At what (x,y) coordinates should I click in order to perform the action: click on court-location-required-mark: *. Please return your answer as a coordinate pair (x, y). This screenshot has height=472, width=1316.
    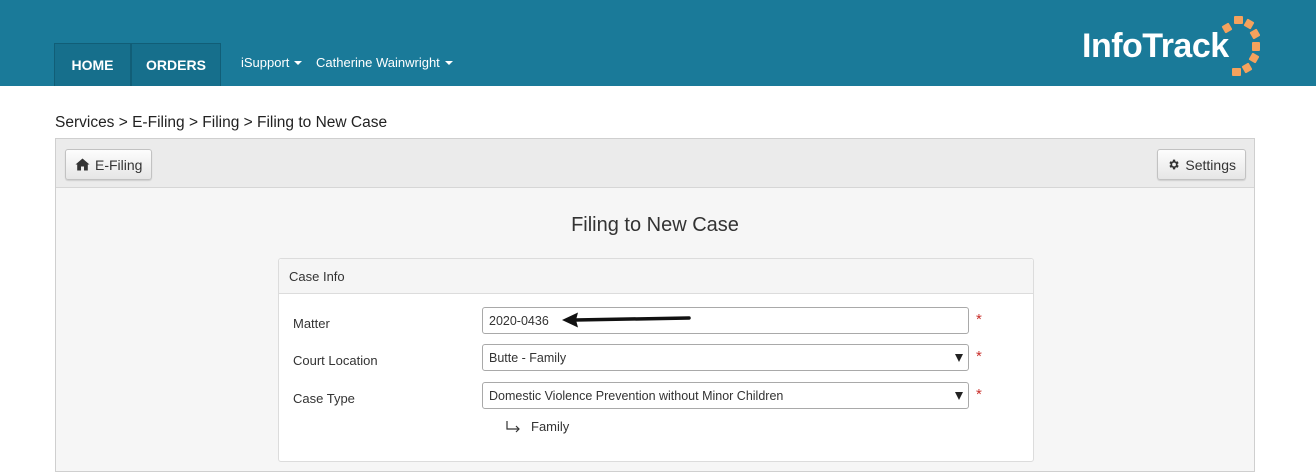
    Looking at the image, I should click on (979, 356).